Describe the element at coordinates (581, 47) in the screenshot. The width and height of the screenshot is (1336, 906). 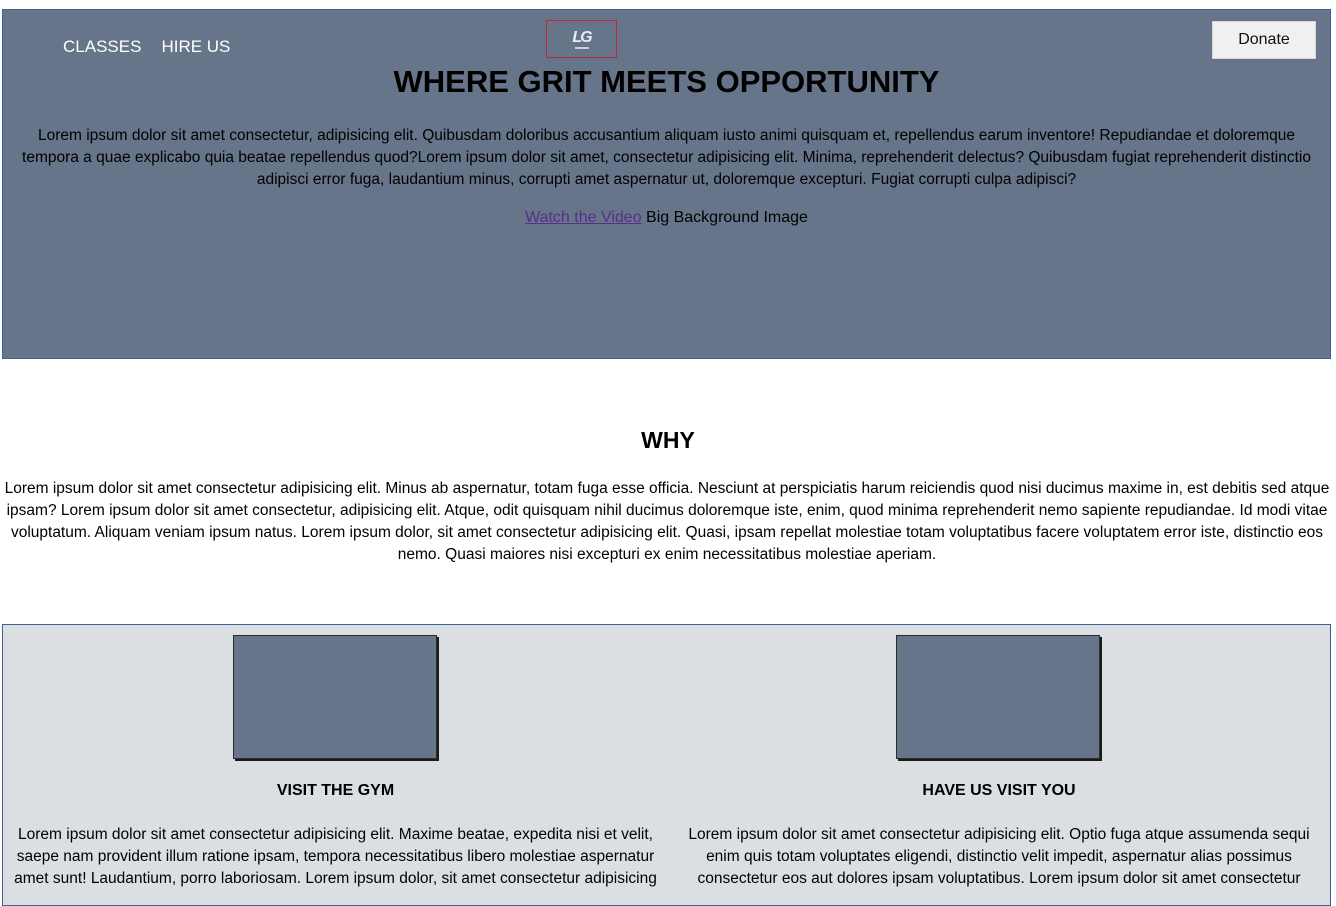
I see `logo-underline` at that location.